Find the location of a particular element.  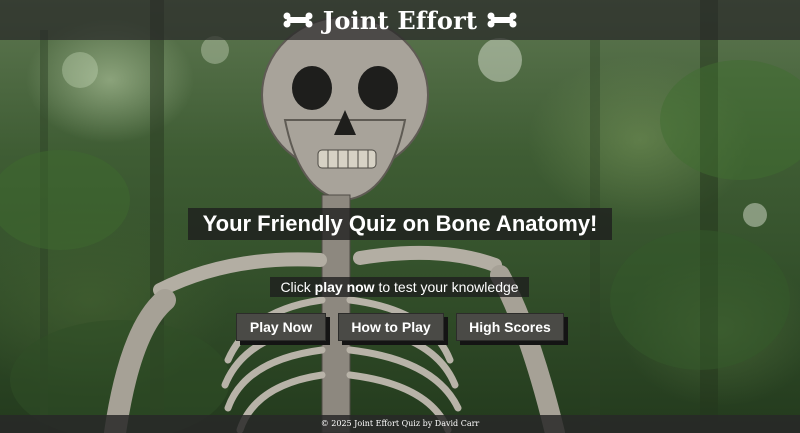

hero-tagline: Your Friendly Quiz on Bone Anatomy! is located at coordinates (400, 224).